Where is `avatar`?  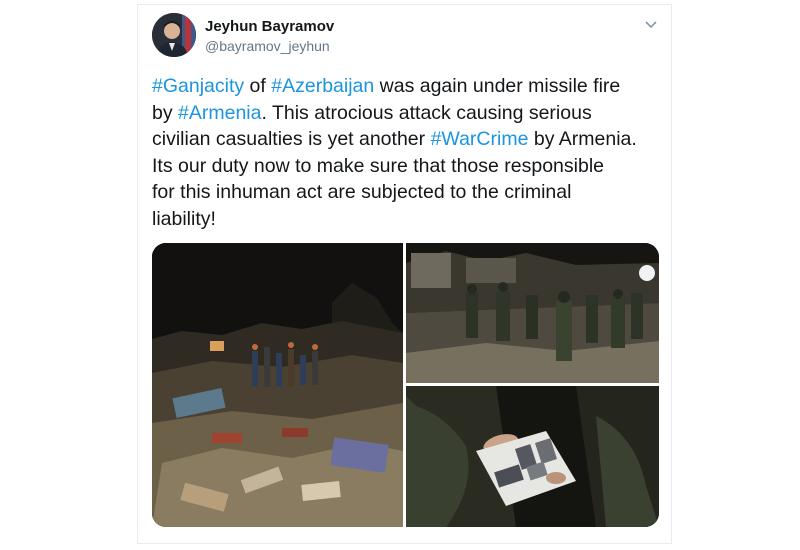
avatar is located at coordinates (174, 35).